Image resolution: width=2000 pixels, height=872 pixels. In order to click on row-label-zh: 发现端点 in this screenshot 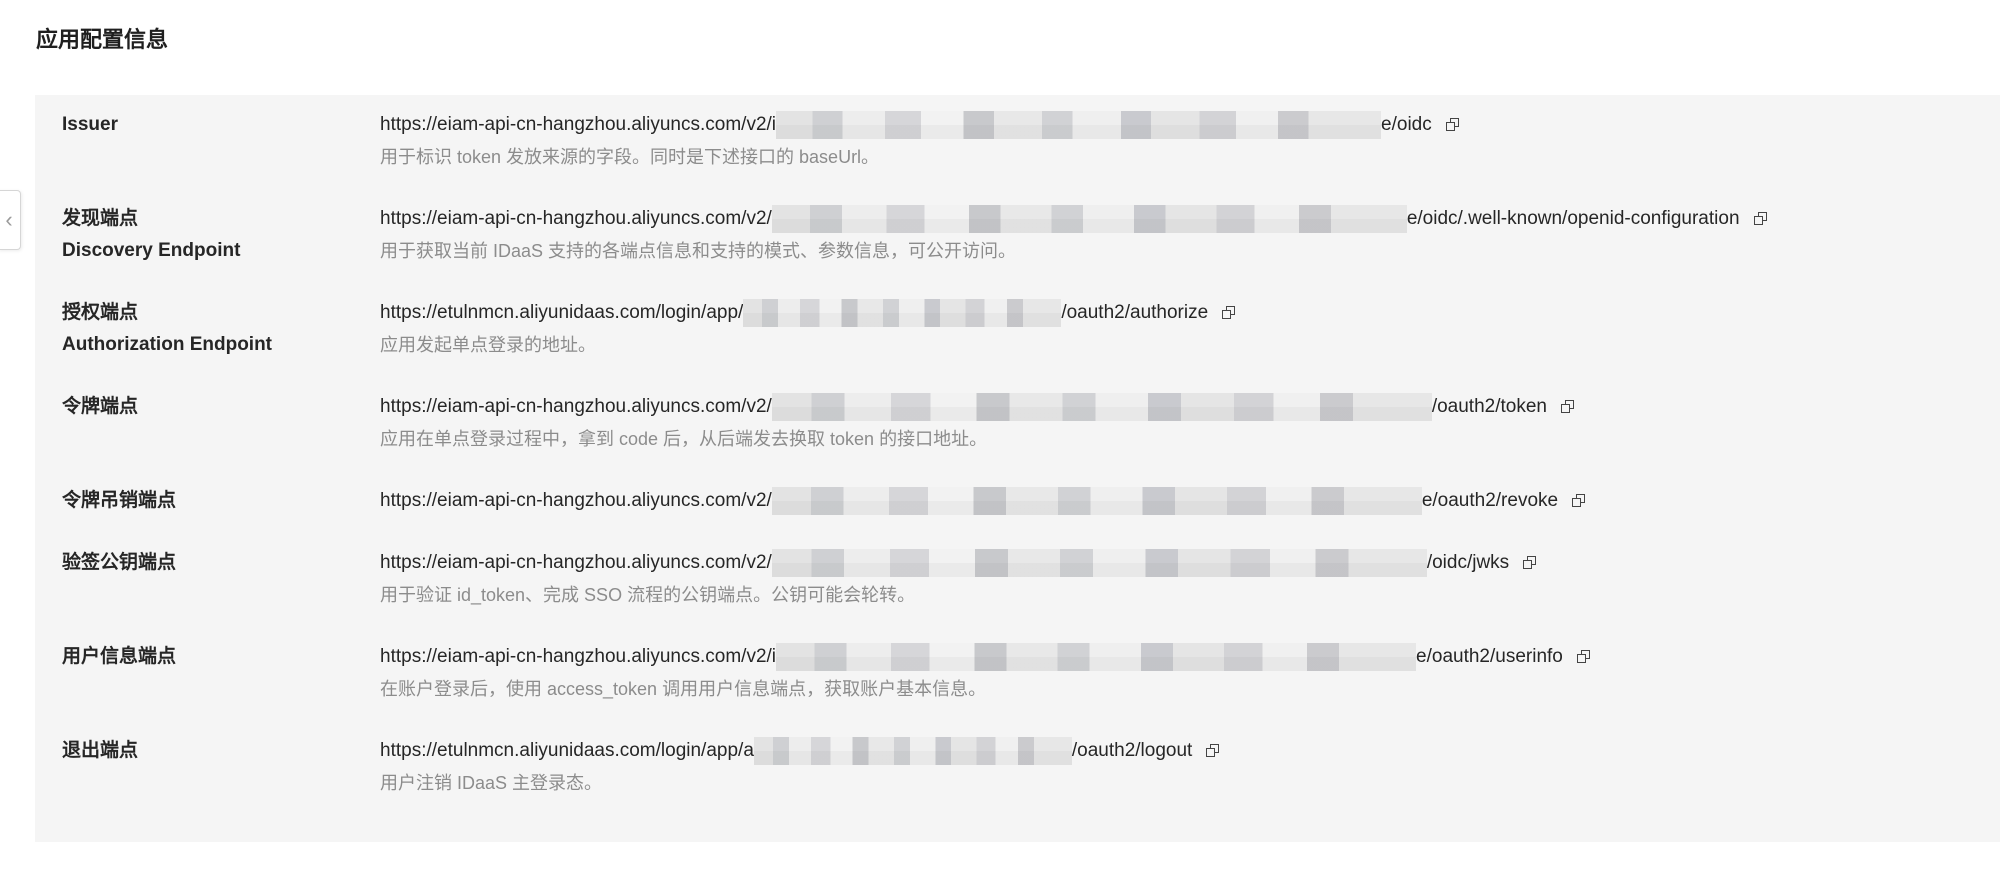, I will do `click(100, 218)`.